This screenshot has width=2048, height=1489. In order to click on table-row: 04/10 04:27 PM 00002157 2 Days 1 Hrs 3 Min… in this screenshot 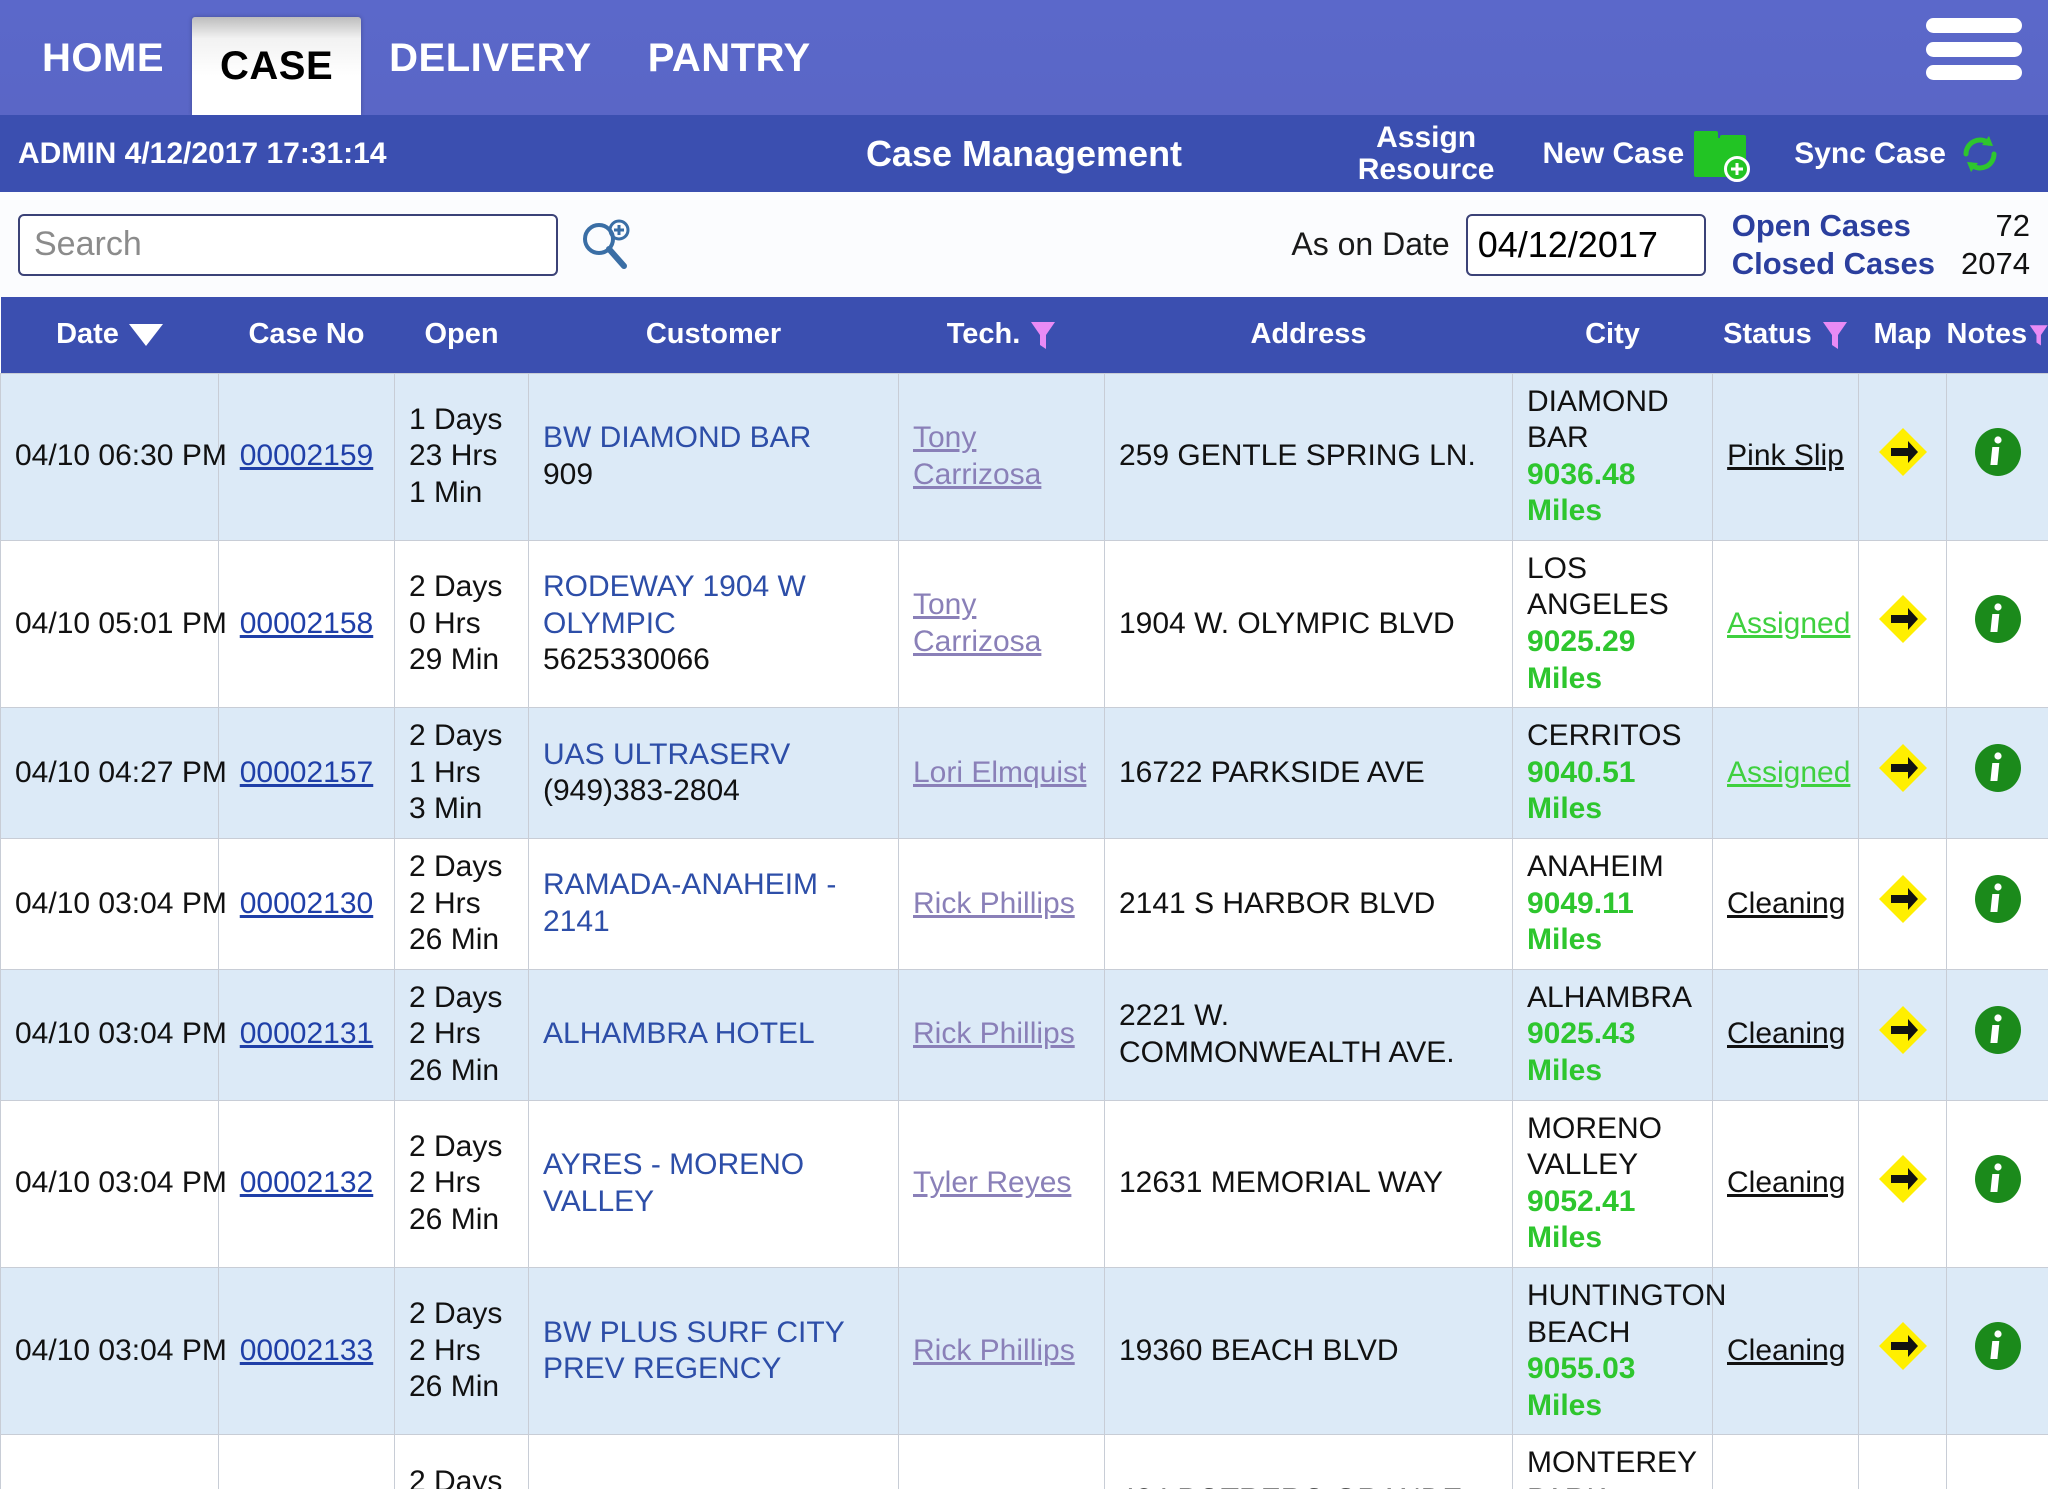, I will do `click(1024, 773)`.